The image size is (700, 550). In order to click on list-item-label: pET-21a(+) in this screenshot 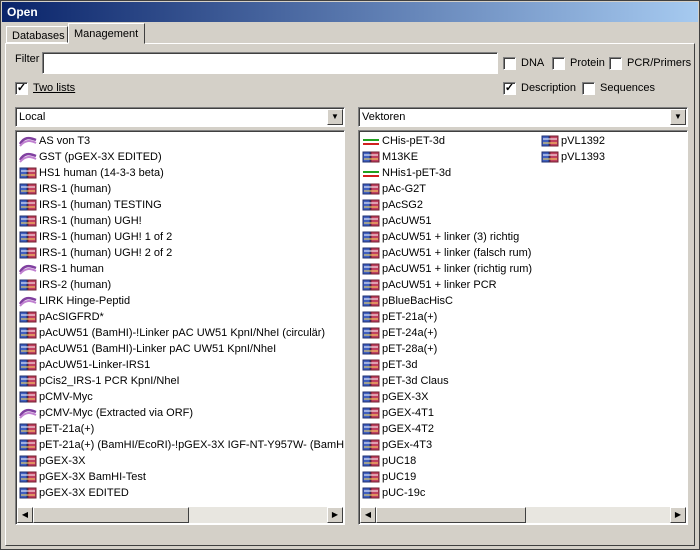, I will do `click(67, 429)`.